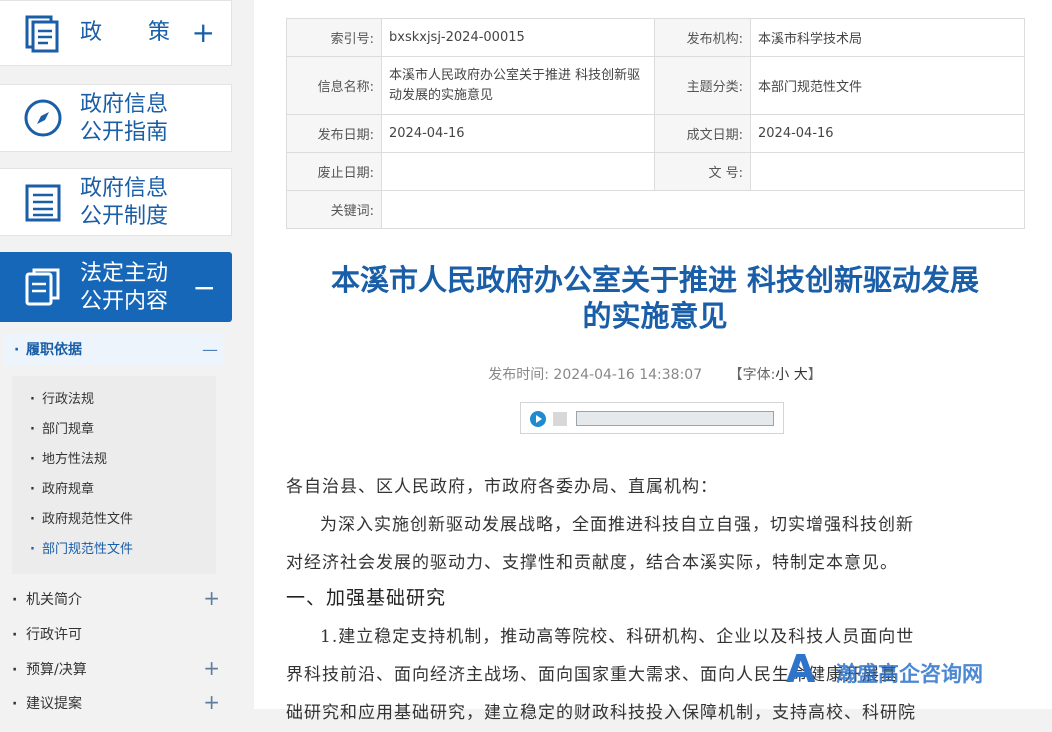 Image resolution: width=1052 pixels, height=732 pixels. What do you see at coordinates (81, 550) in the screenshot?
I see `sub-item-dept-normative-docs: 部门规范性文件` at bounding box center [81, 550].